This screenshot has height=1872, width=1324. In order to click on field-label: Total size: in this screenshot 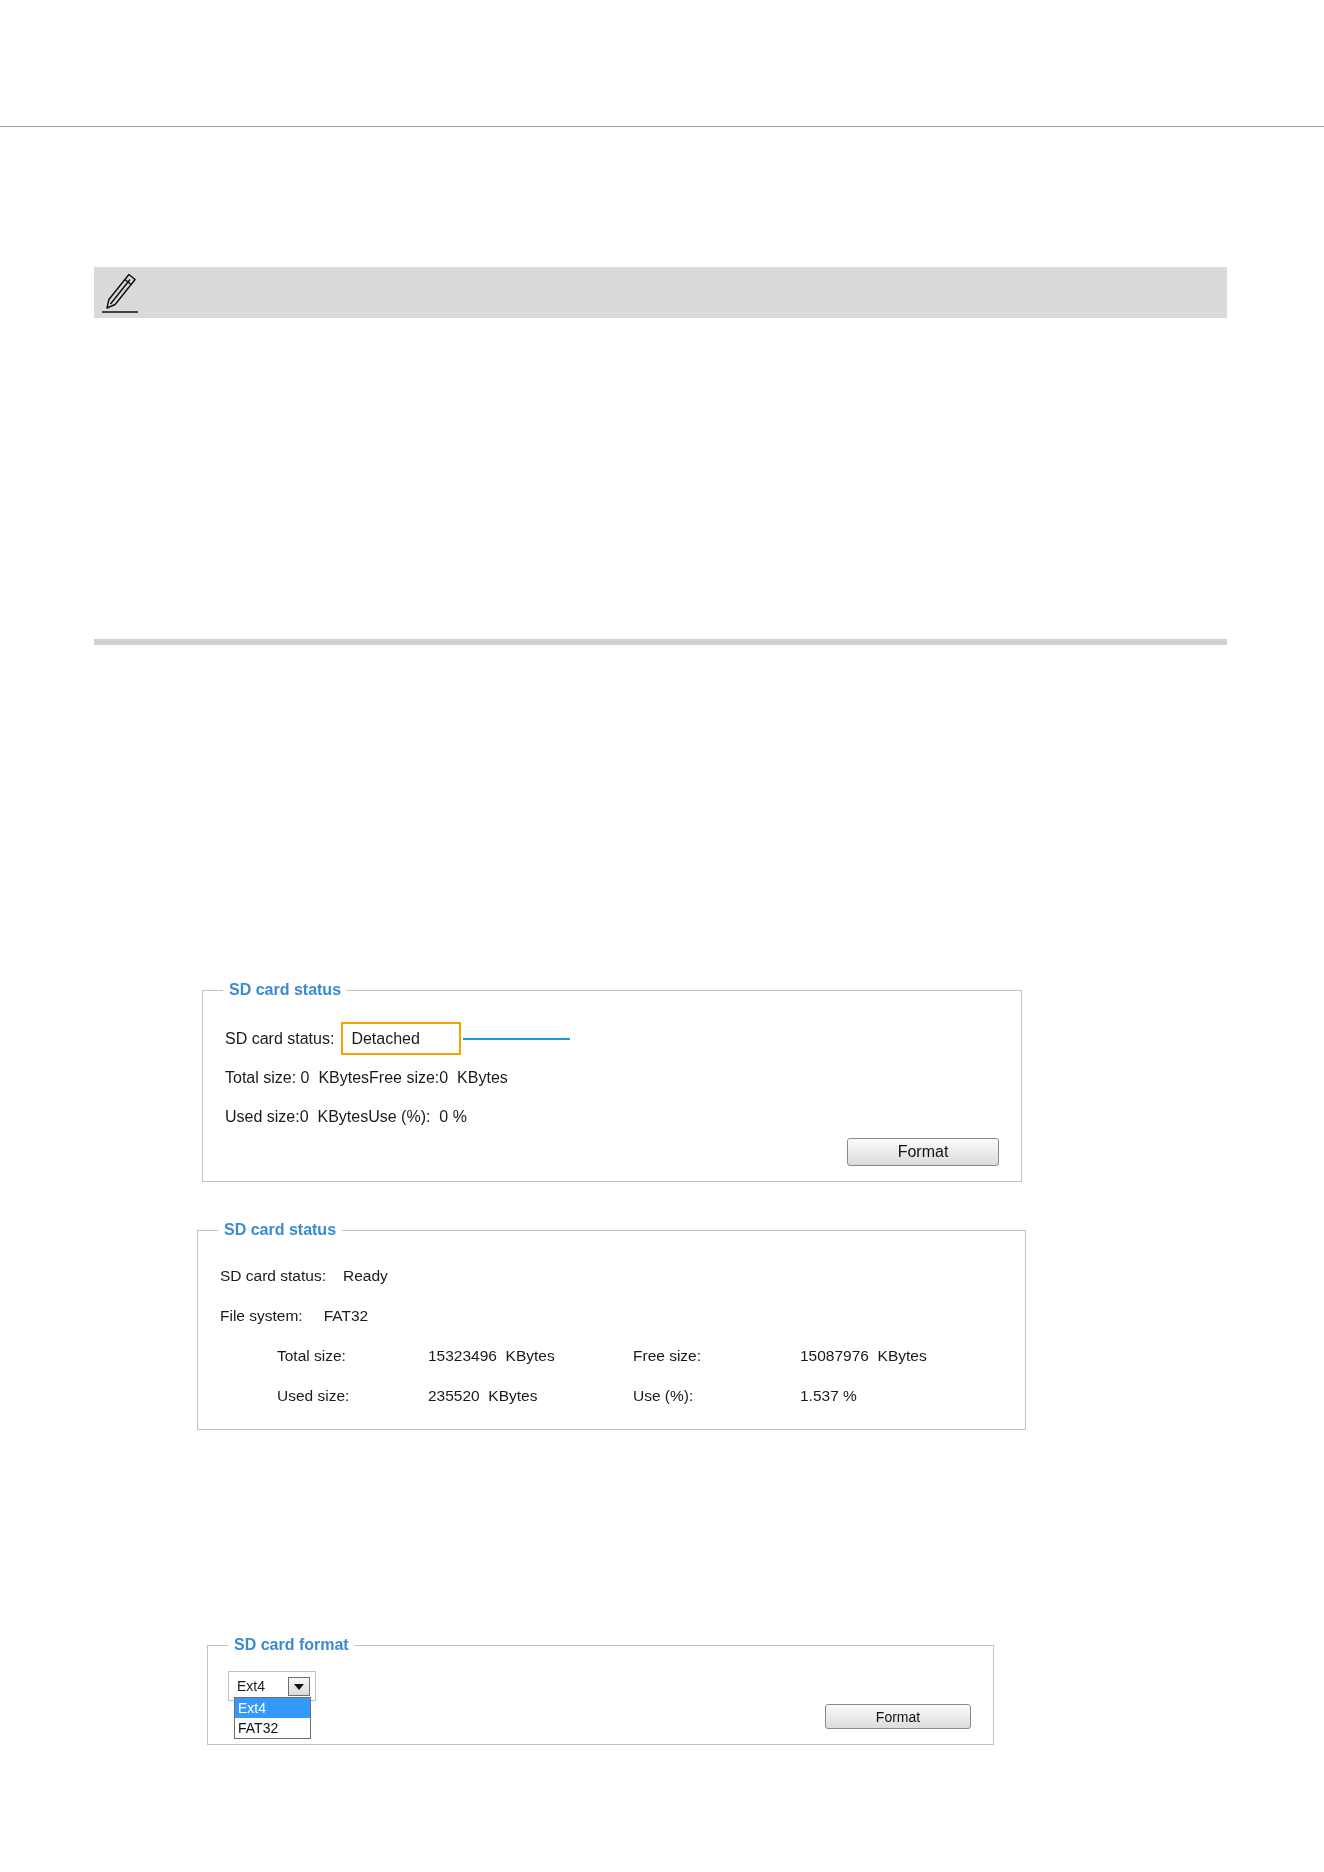, I will do `click(312, 1356)`.